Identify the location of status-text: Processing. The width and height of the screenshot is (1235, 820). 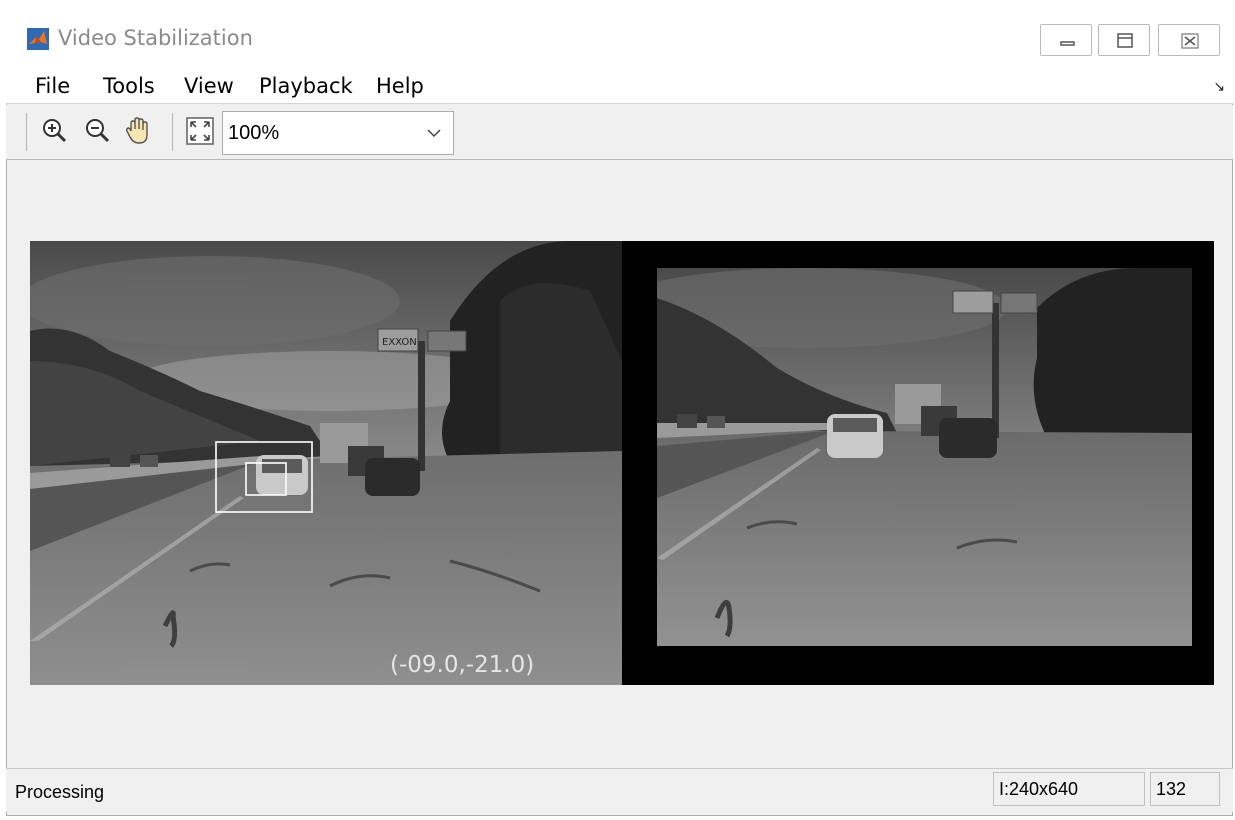
(60, 792).